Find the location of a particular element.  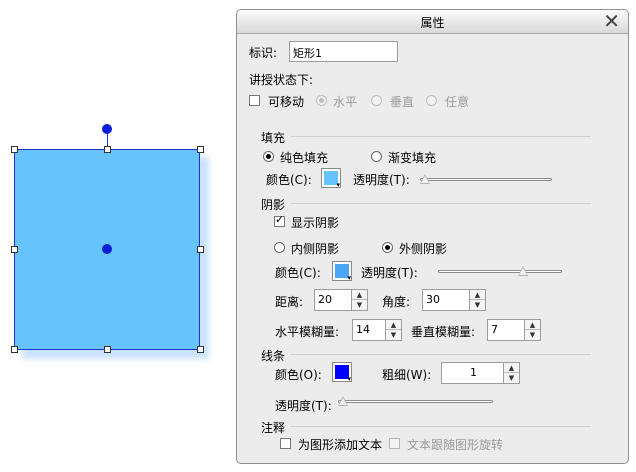

shadow-color-label: 颜色(C): is located at coordinates (298, 273).